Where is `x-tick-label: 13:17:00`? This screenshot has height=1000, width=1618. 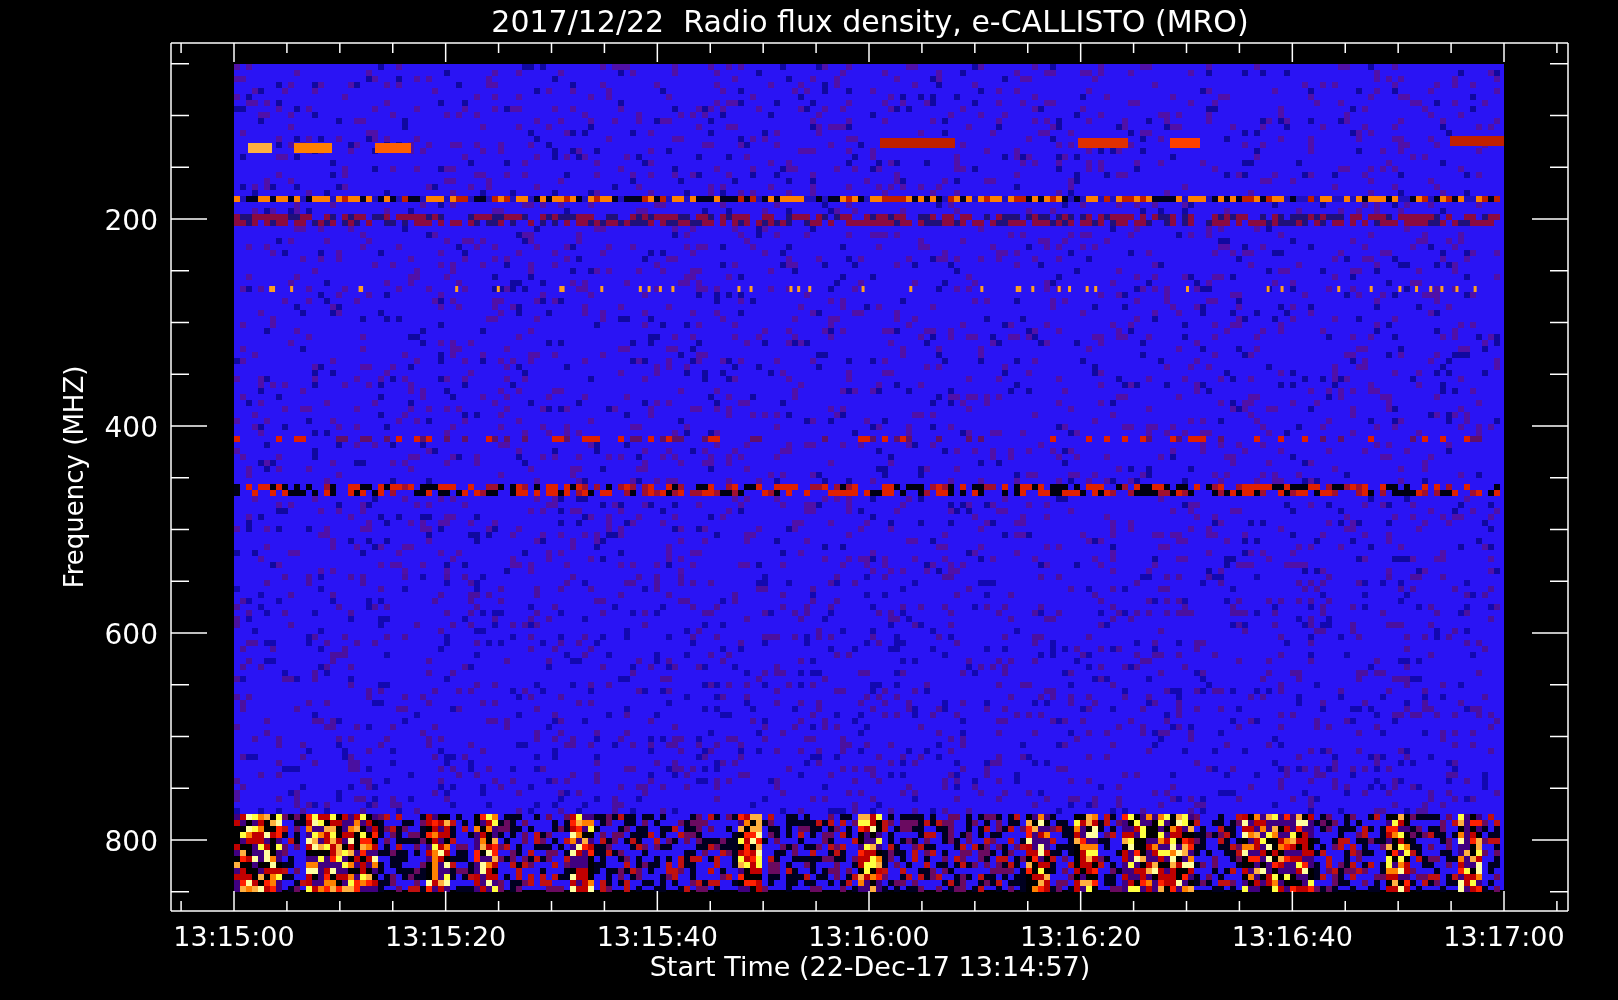
x-tick-label: 13:17:00 is located at coordinates (1504, 936).